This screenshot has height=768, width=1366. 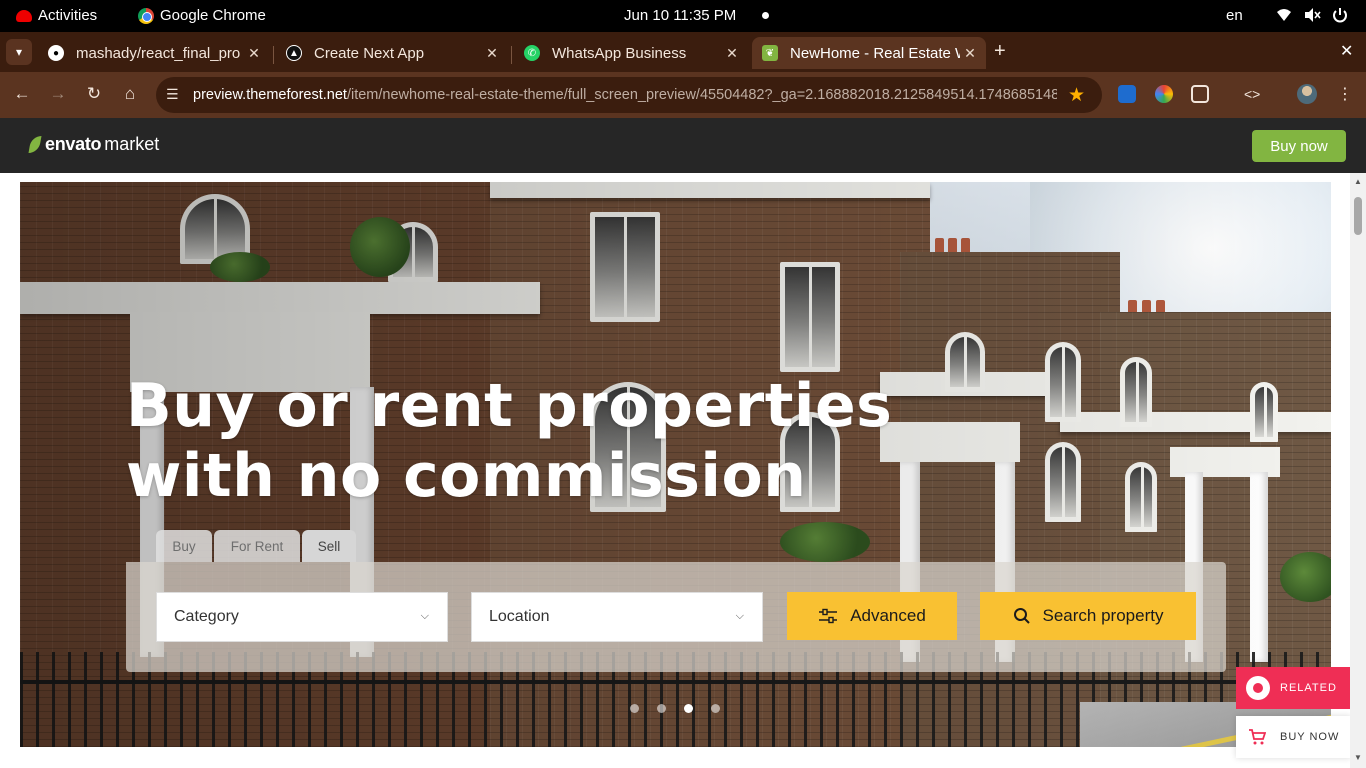 What do you see at coordinates (675, 708) in the screenshot?
I see `hero-slider-dots` at bounding box center [675, 708].